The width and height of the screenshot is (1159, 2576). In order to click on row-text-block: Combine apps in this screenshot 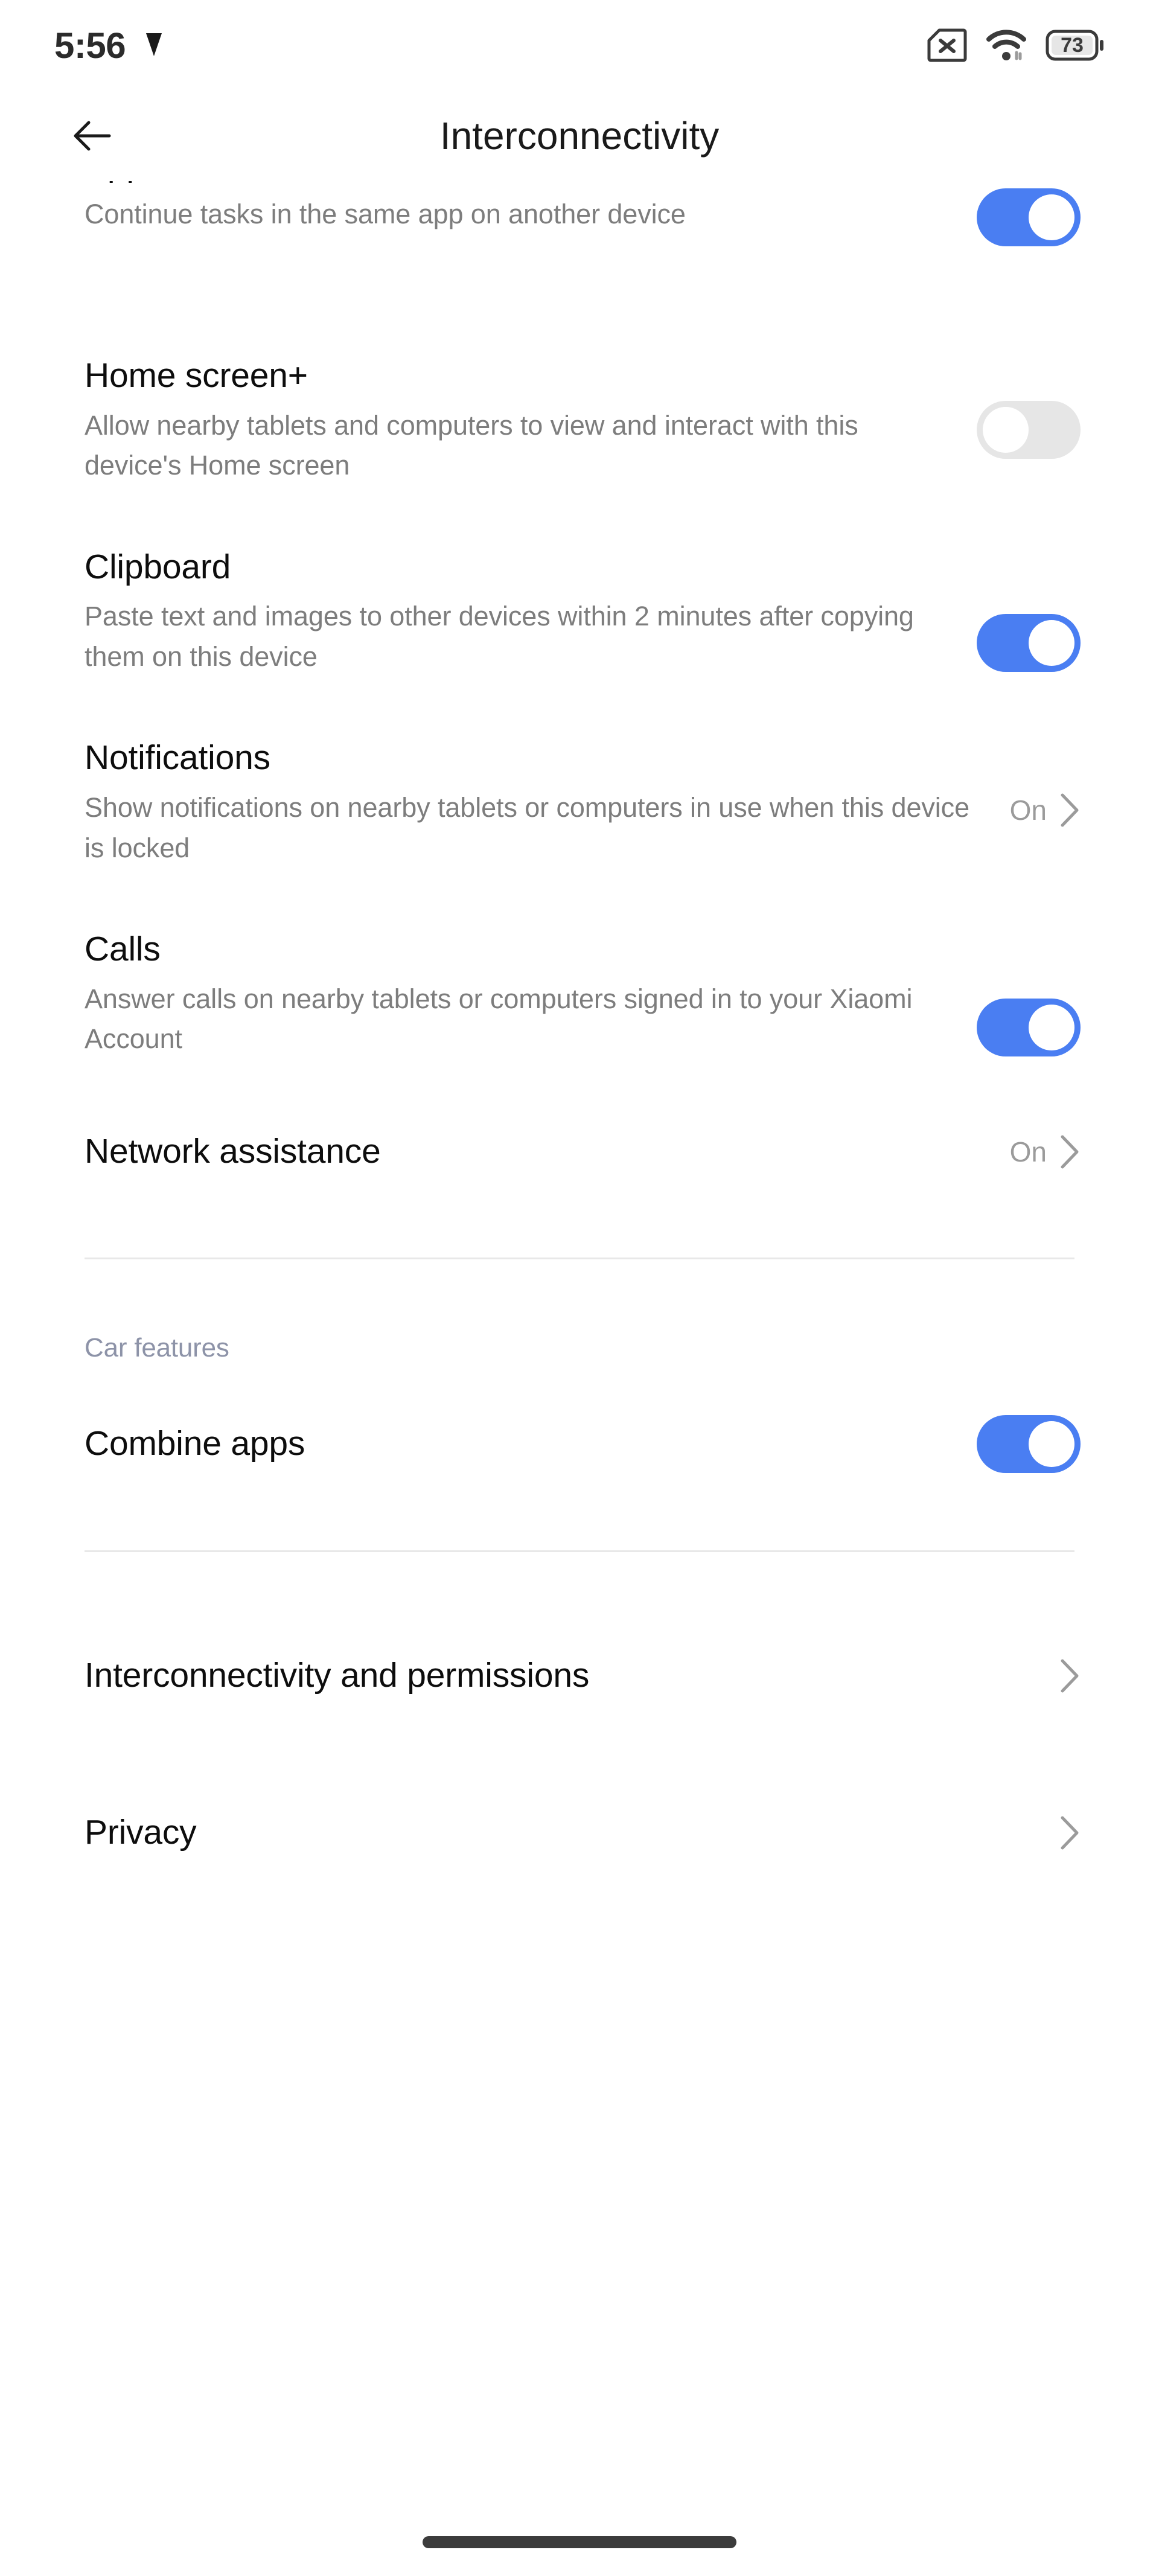, I will do `click(531, 1444)`.